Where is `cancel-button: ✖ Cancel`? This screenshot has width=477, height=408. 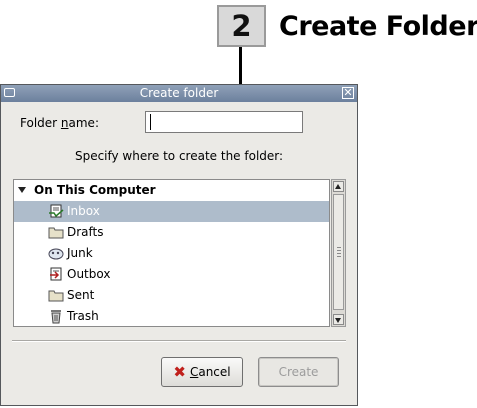
cancel-button: ✖ Cancel is located at coordinates (202, 372).